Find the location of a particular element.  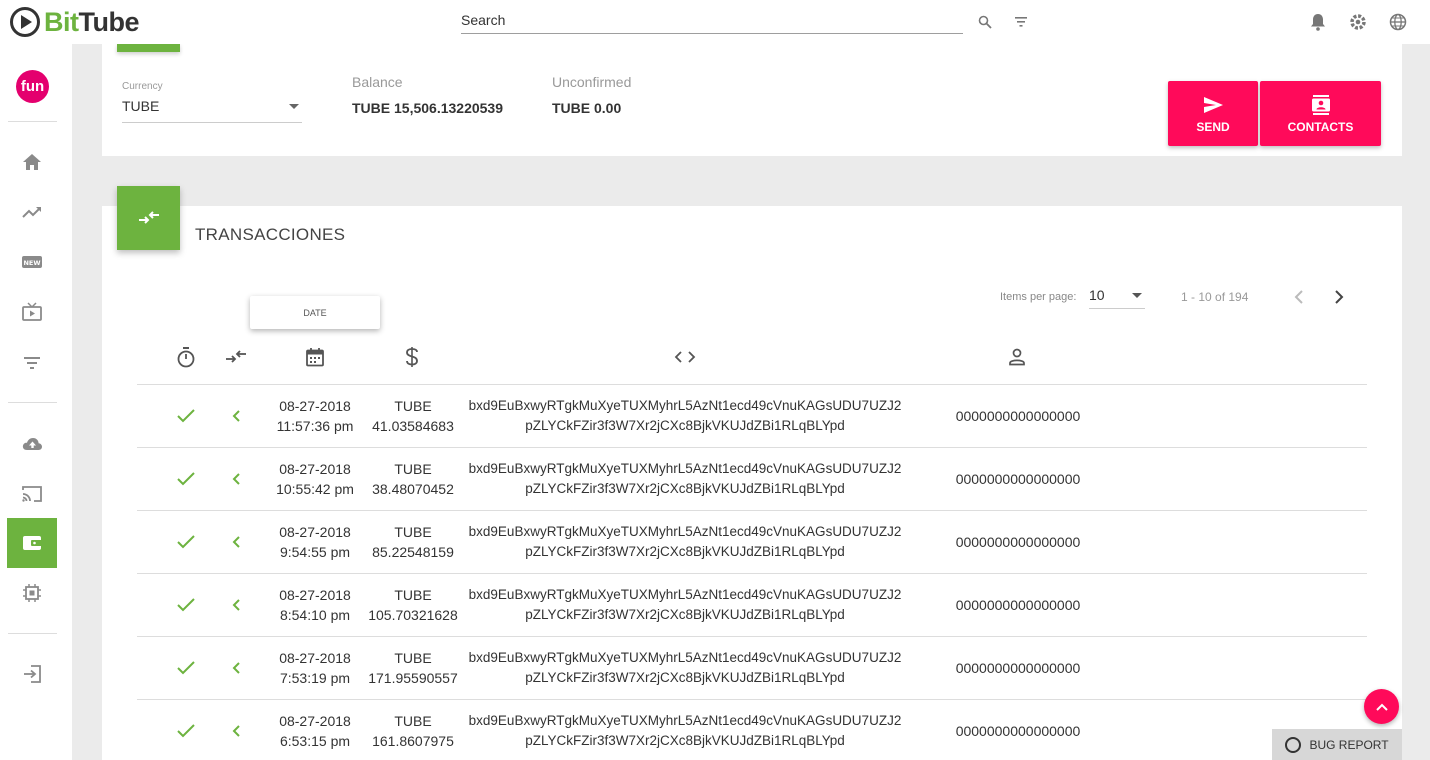

previous-page-button is located at coordinates (1299, 297).